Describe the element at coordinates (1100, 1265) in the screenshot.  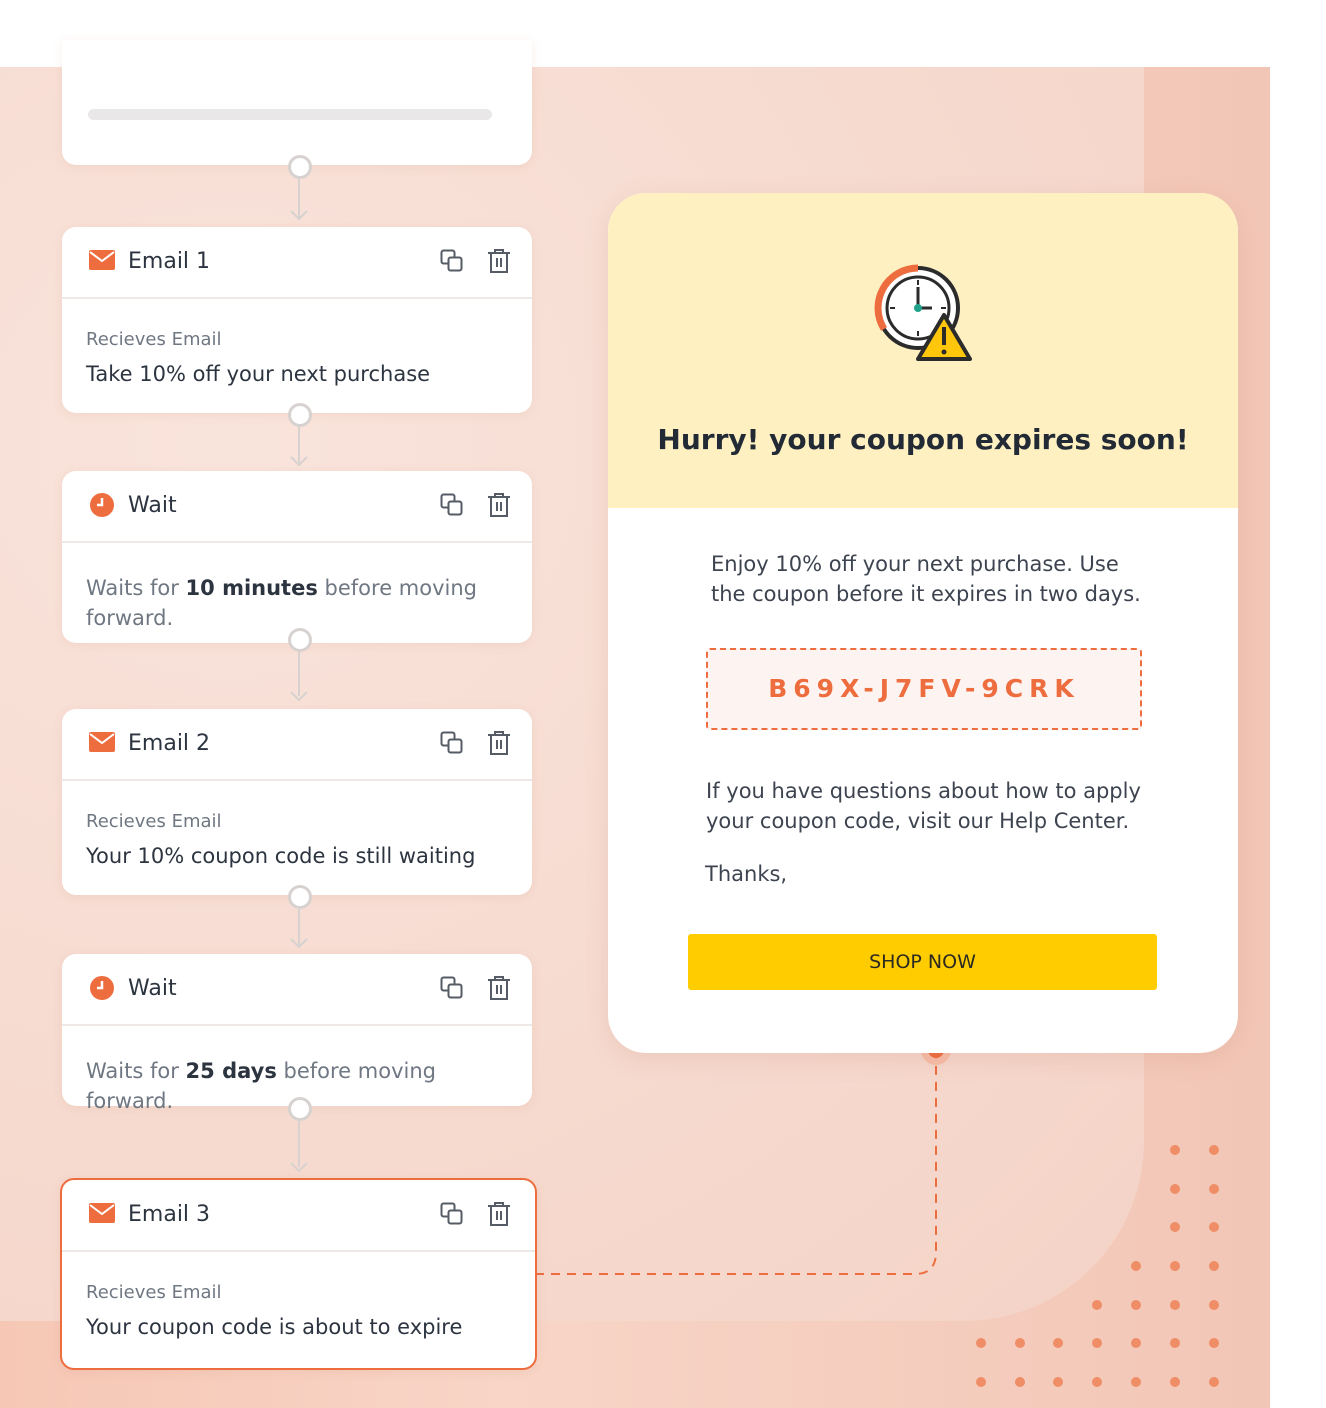
I see `dot-pattern` at that location.